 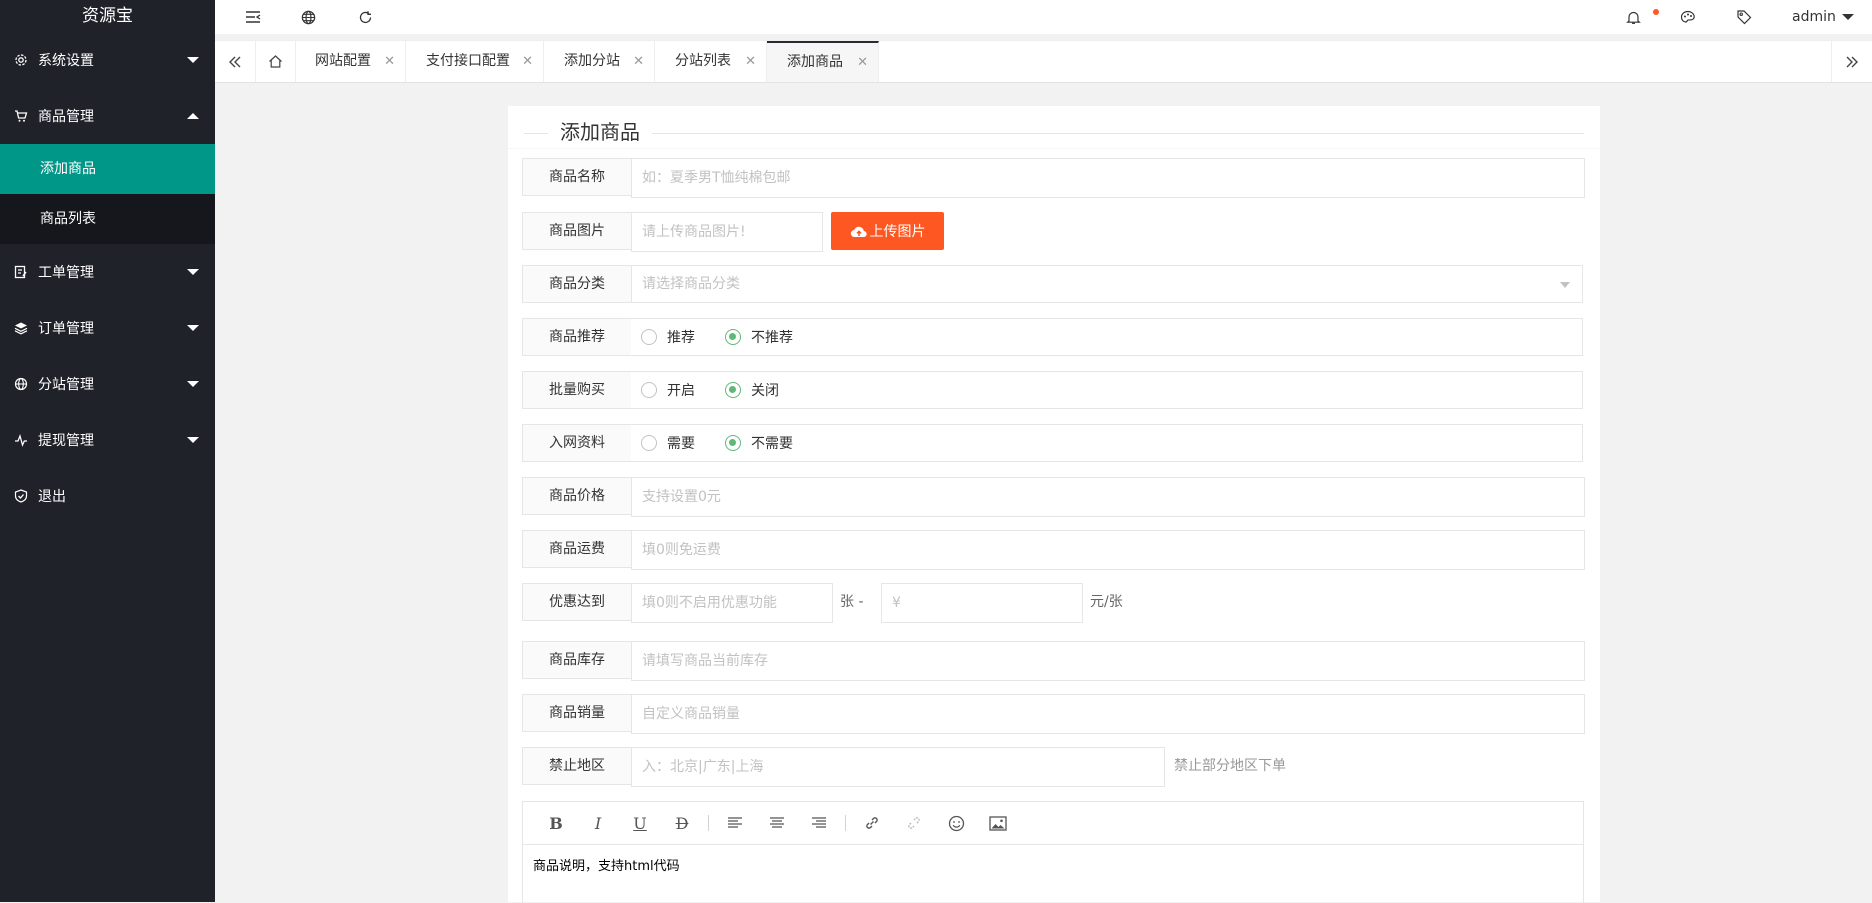 I want to click on recommend-radio-no: 不推荐, so click(x=759, y=337).